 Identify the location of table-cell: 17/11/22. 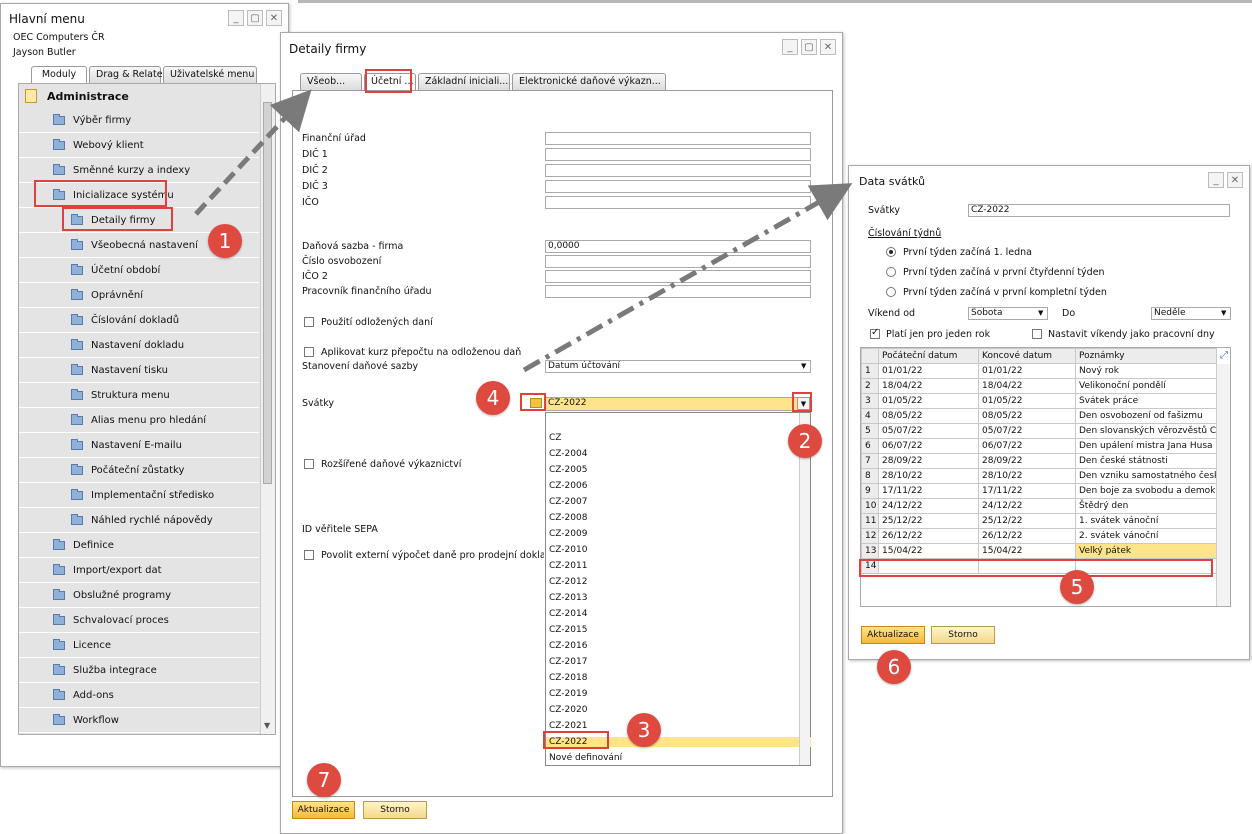
(1027, 491).